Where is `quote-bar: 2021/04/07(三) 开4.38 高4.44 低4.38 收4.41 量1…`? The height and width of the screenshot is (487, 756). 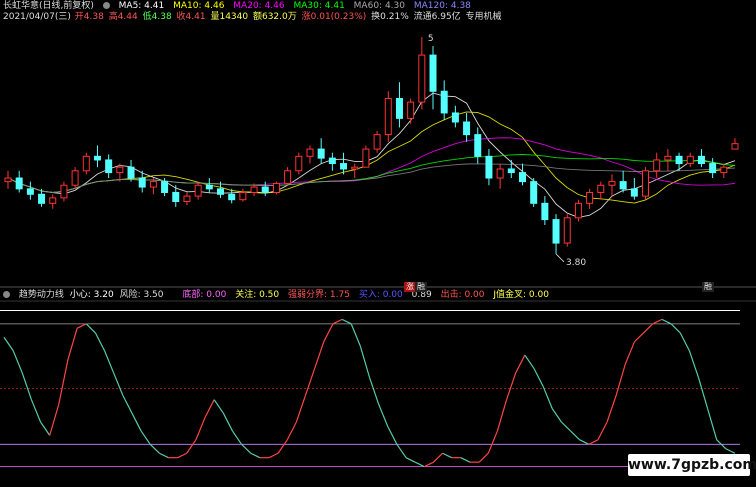
quote-bar: 2021/04/07(三) 开4.38 高4.44 低4.38 收4.41 量1… is located at coordinates (255, 17).